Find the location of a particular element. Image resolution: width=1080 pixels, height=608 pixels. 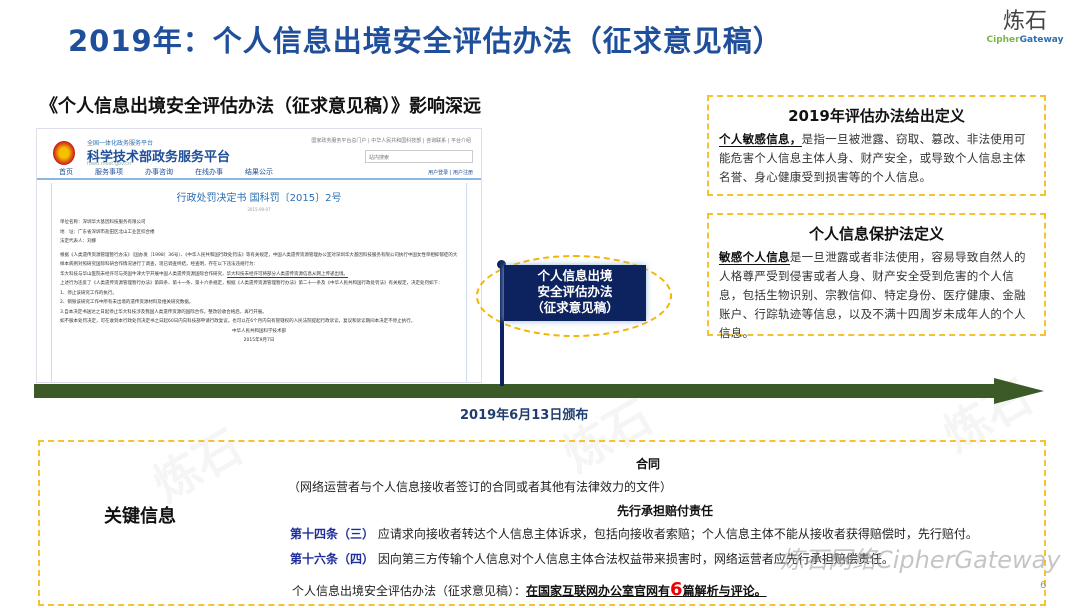

article-label: 第十四条（三） is located at coordinates (332, 534).